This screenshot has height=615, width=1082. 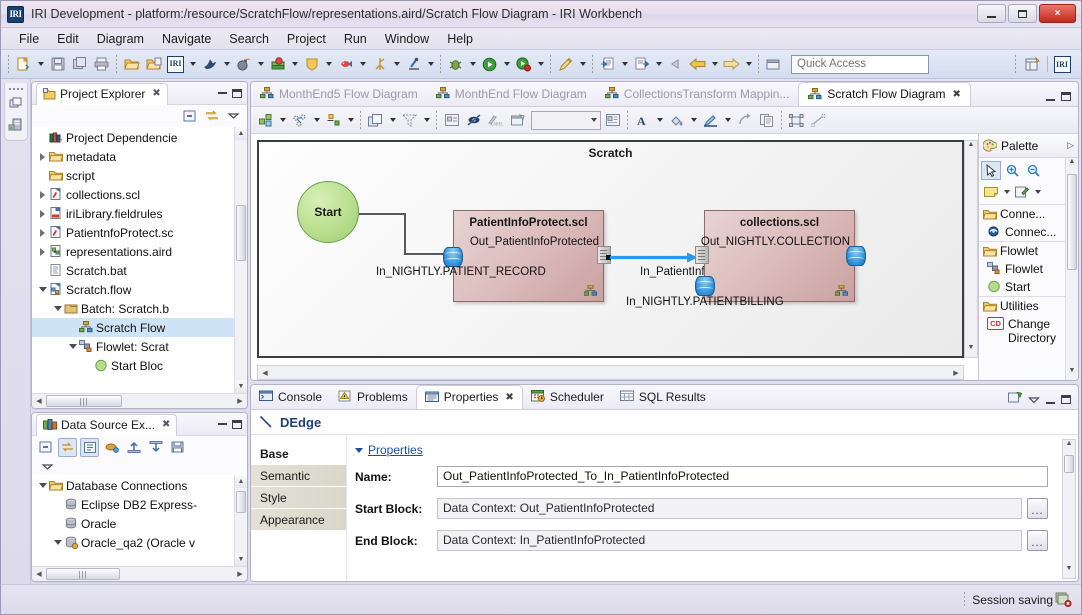 I want to click on font-dropdown, so click(x=659, y=120).